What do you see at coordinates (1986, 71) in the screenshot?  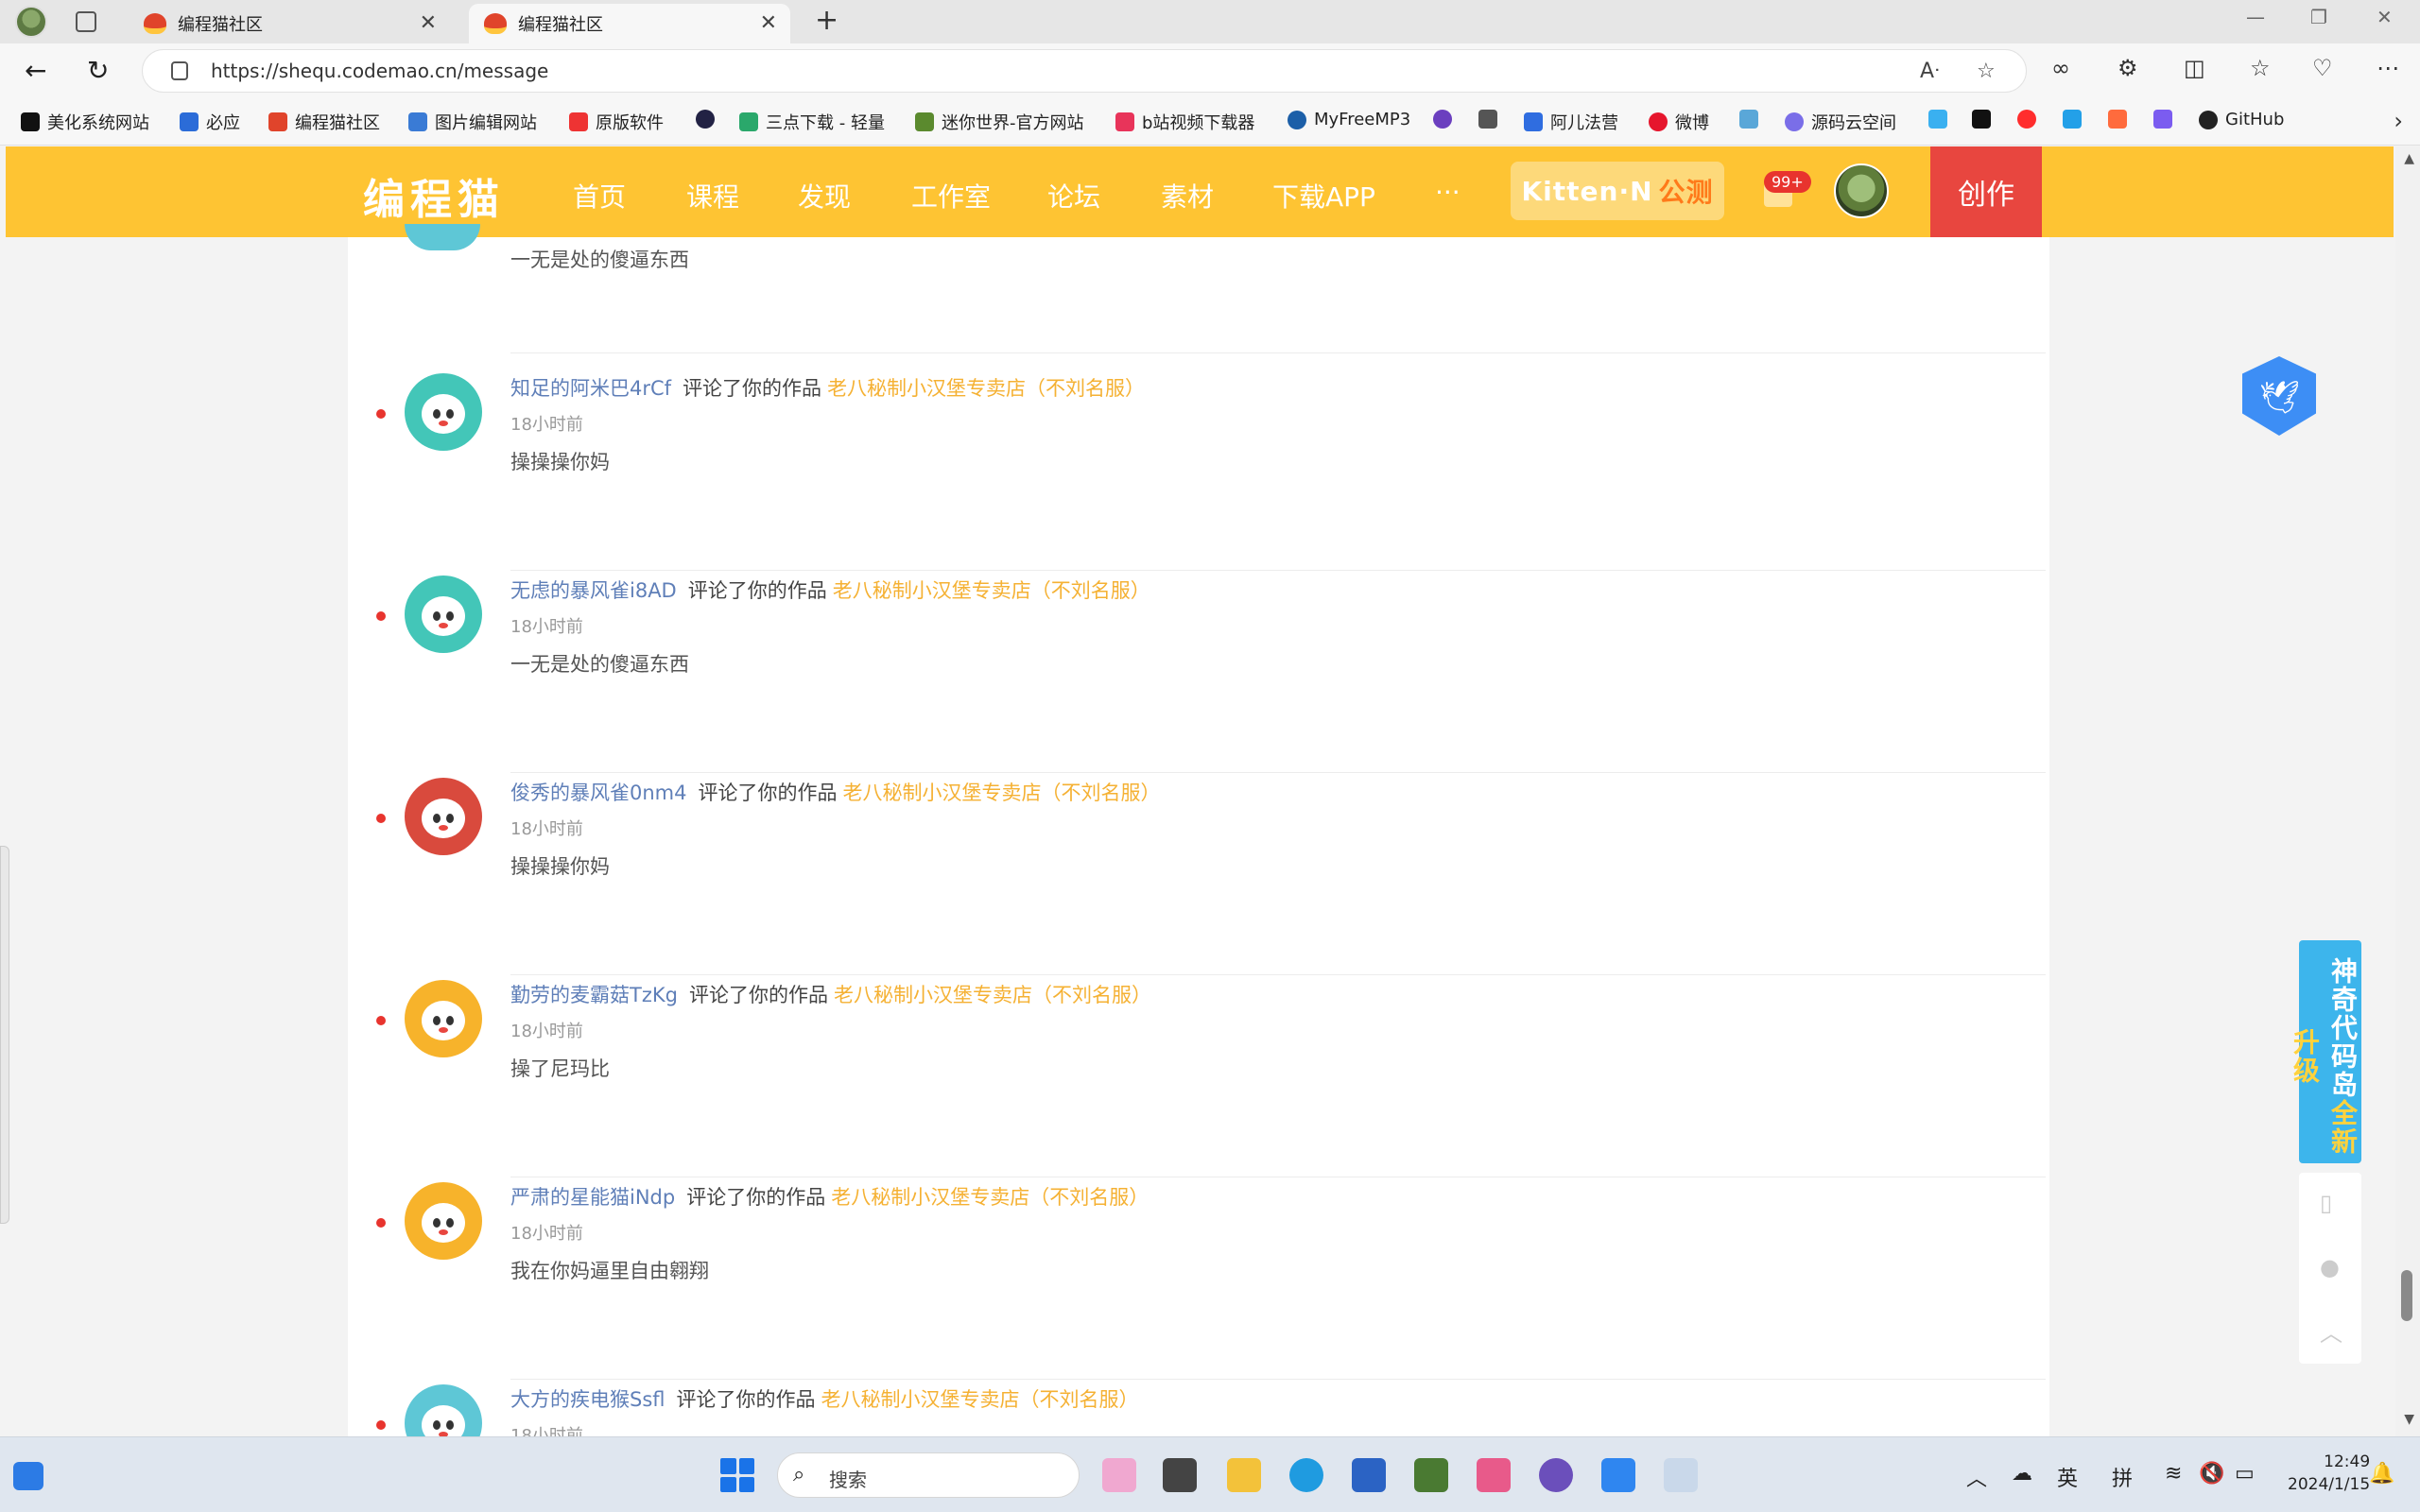 I see `favorite-star-icon: ☆` at bounding box center [1986, 71].